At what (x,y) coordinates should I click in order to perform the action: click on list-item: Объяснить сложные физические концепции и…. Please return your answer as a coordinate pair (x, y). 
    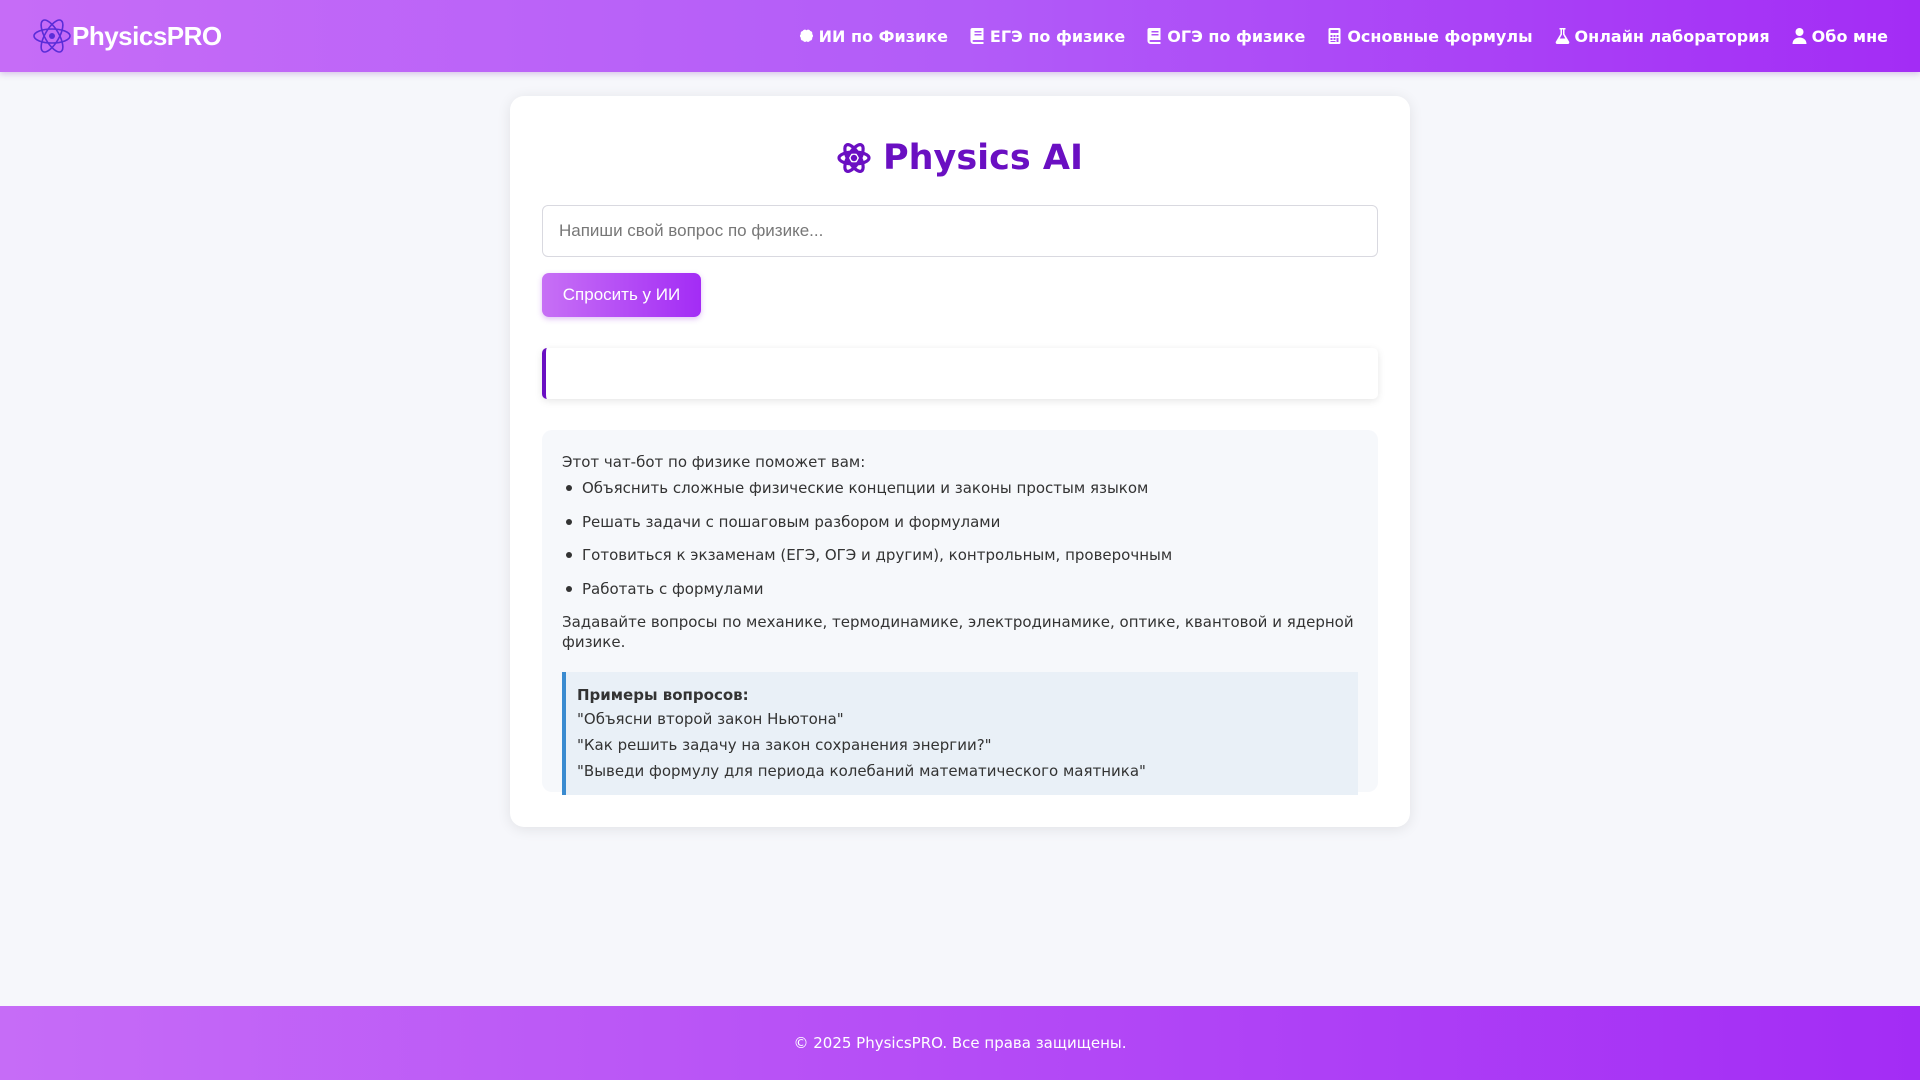
    Looking at the image, I should click on (960, 495).